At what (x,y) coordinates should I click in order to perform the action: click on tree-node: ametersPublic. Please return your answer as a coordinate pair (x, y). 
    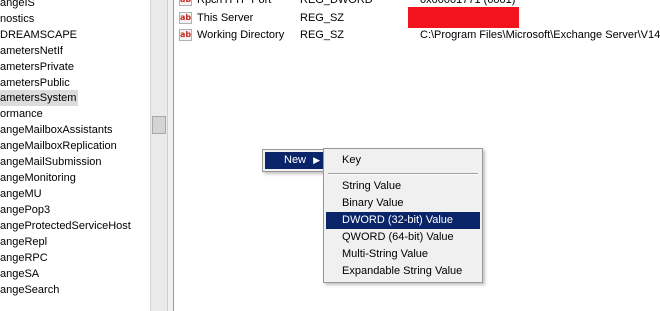
    Looking at the image, I should click on (36, 83).